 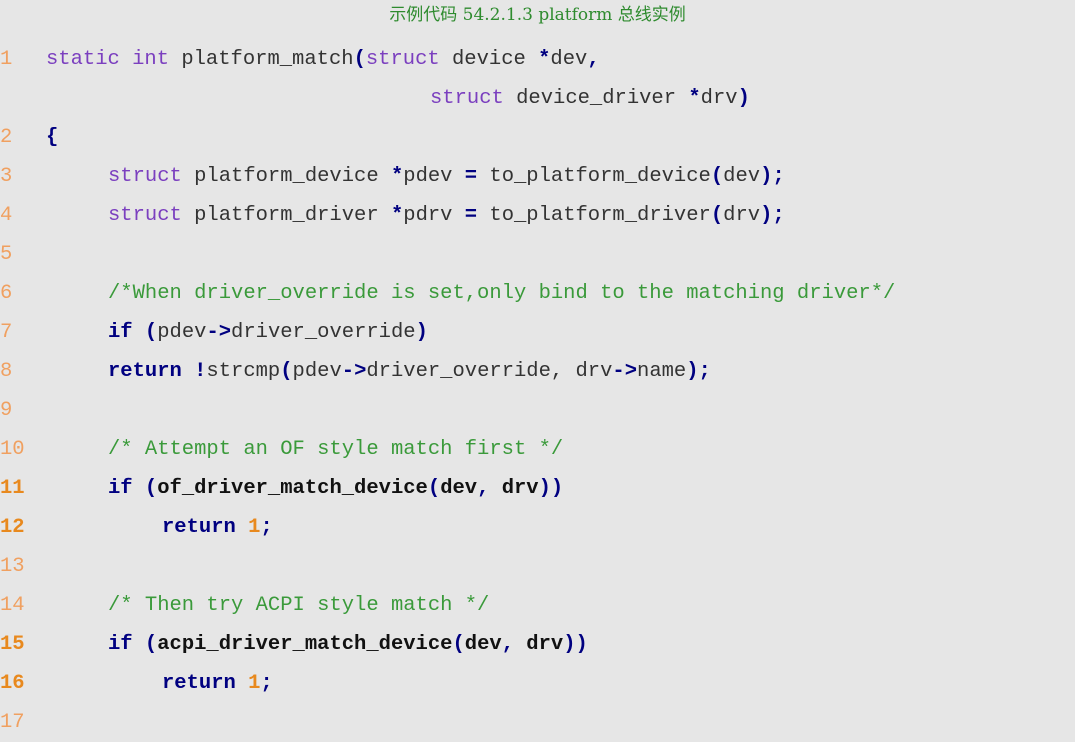 What do you see at coordinates (537, 722) in the screenshot?
I see `code-line: 17` at bounding box center [537, 722].